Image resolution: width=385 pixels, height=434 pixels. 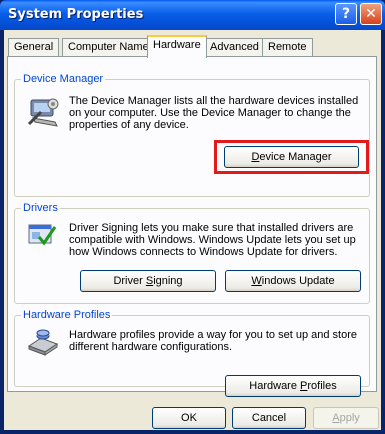 I want to click on tab-general: General, so click(x=34, y=47).